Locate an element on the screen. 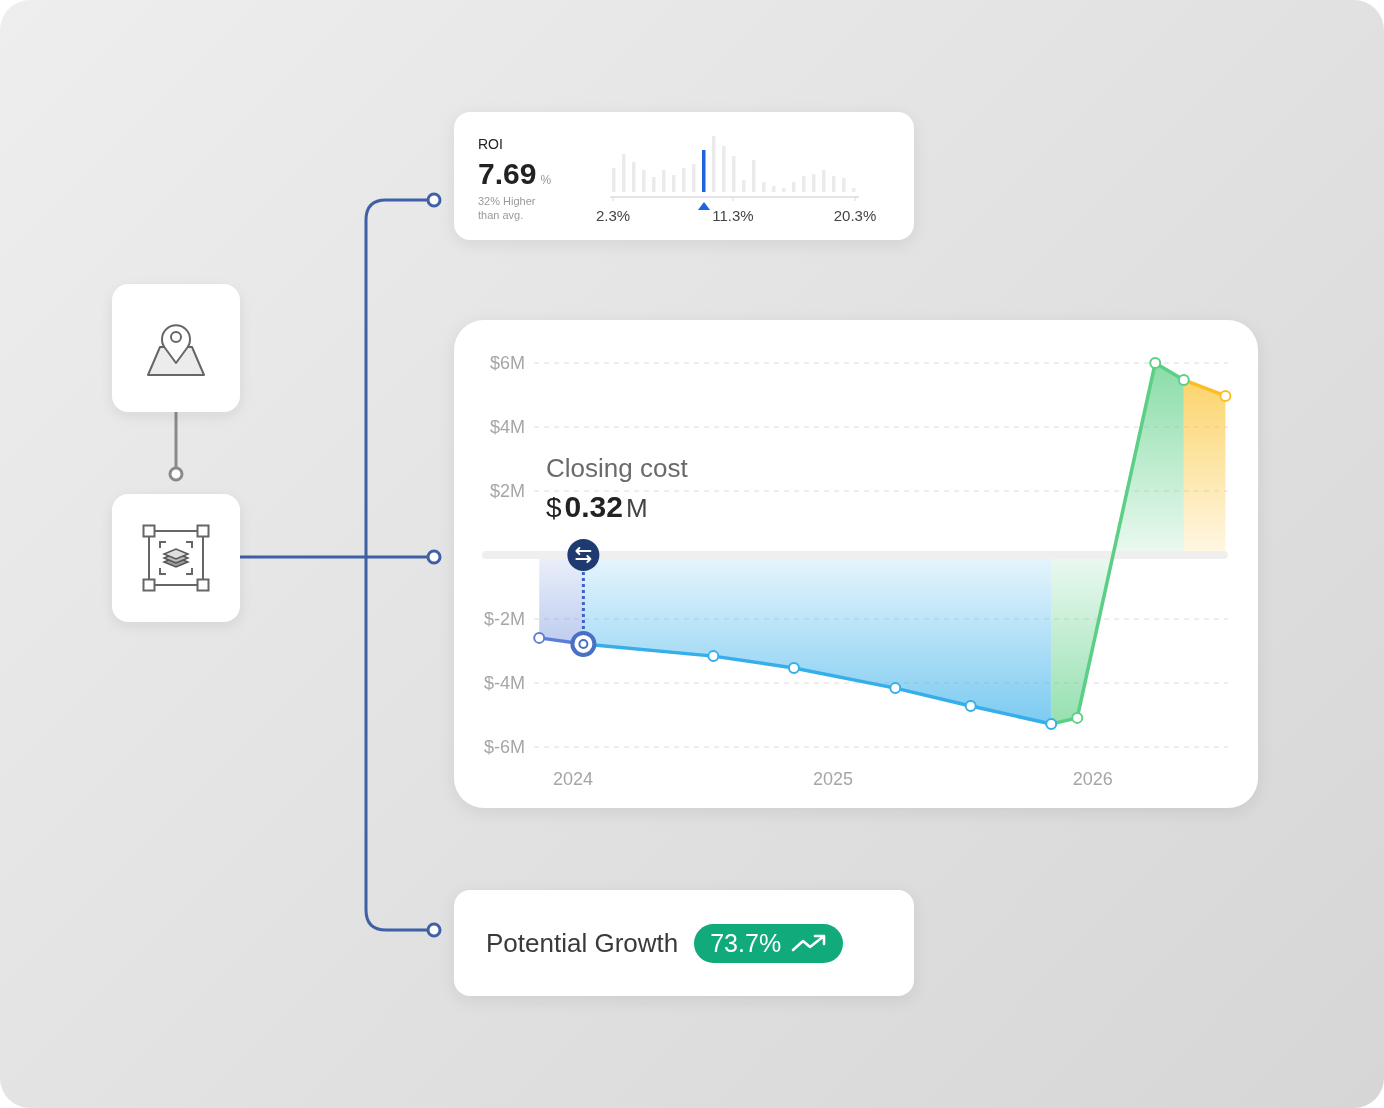 This screenshot has width=1384, height=1108. selected-point is located at coordinates (583, 643).